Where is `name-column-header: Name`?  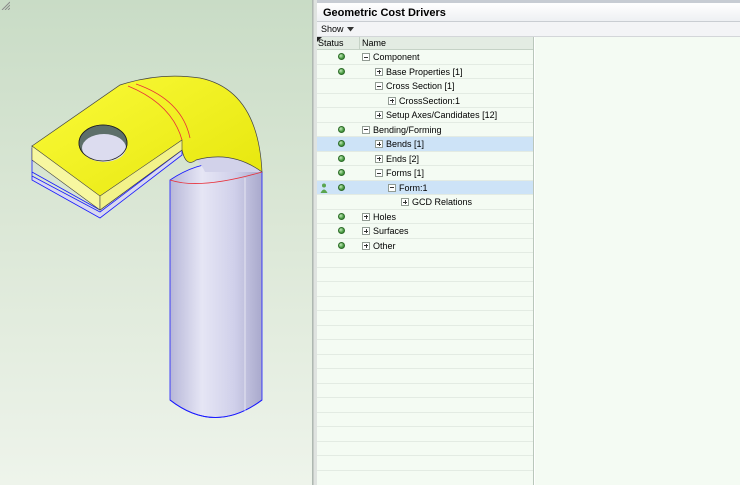 name-column-header: Name is located at coordinates (374, 43).